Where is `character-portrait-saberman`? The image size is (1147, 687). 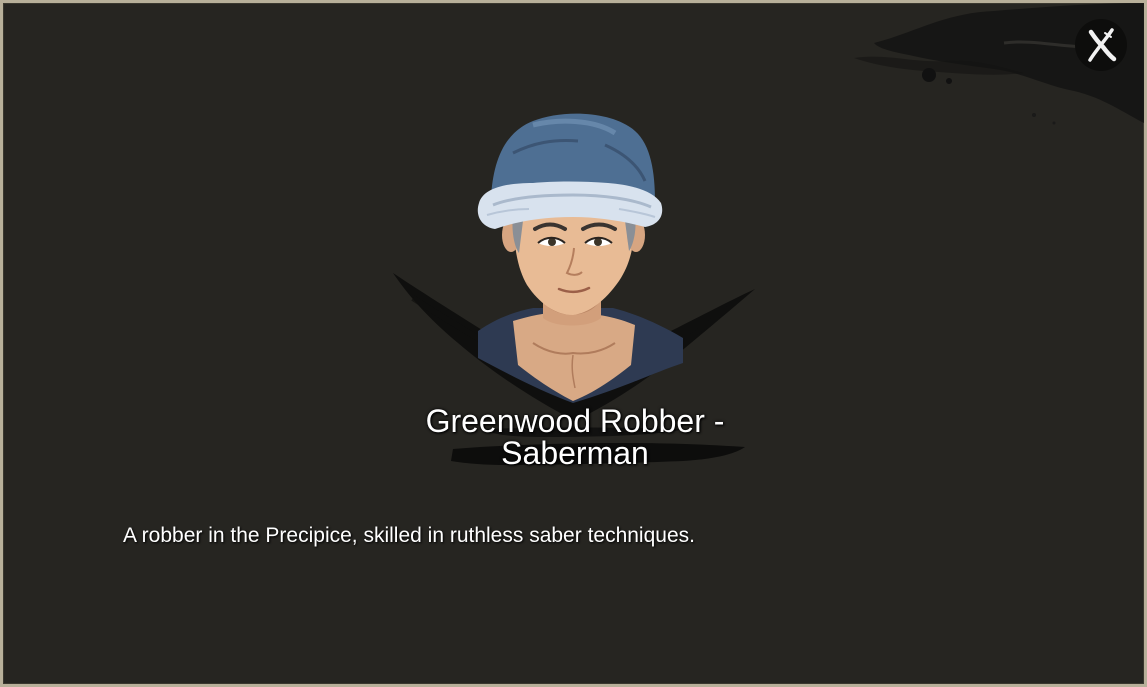
character-portrait-saberman is located at coordinates (574, 267).